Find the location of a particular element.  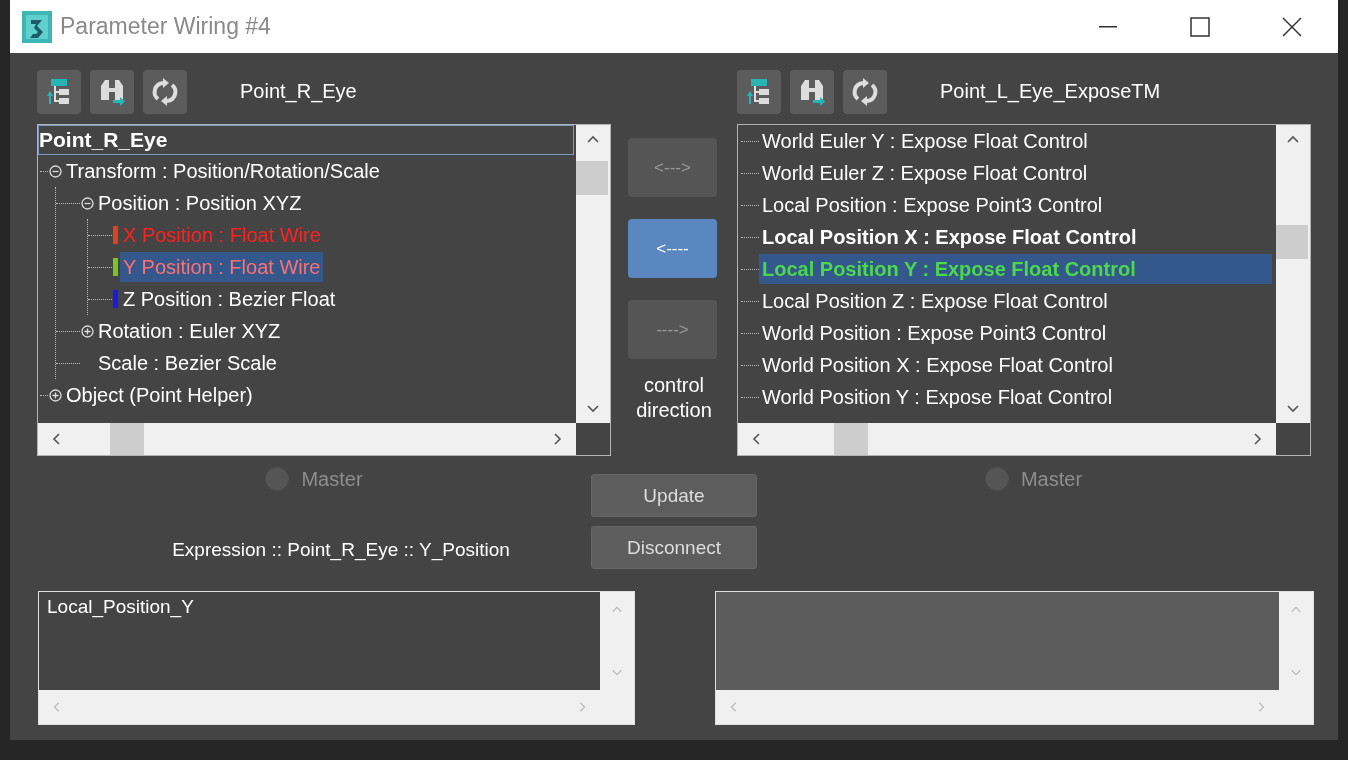

update-button: Update is located at coordinates (674, 495).